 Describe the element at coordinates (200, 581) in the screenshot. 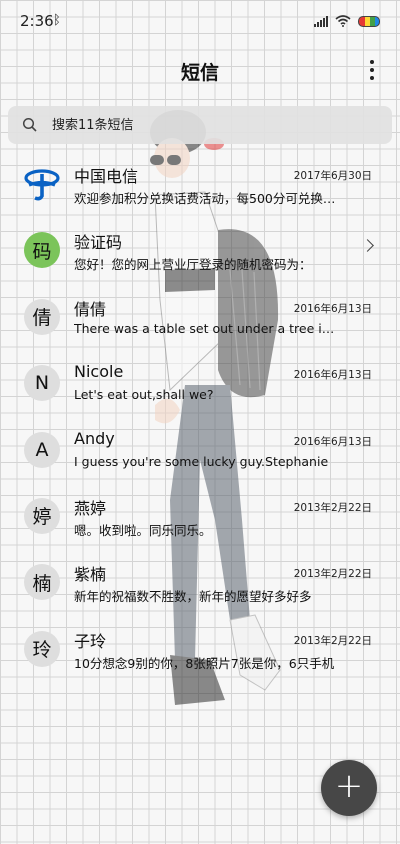

I see `conversation-item: 楠 紫楠 2013年2月22日 新年的祝福数不胜数，新年的愿望好多好多` at that location.